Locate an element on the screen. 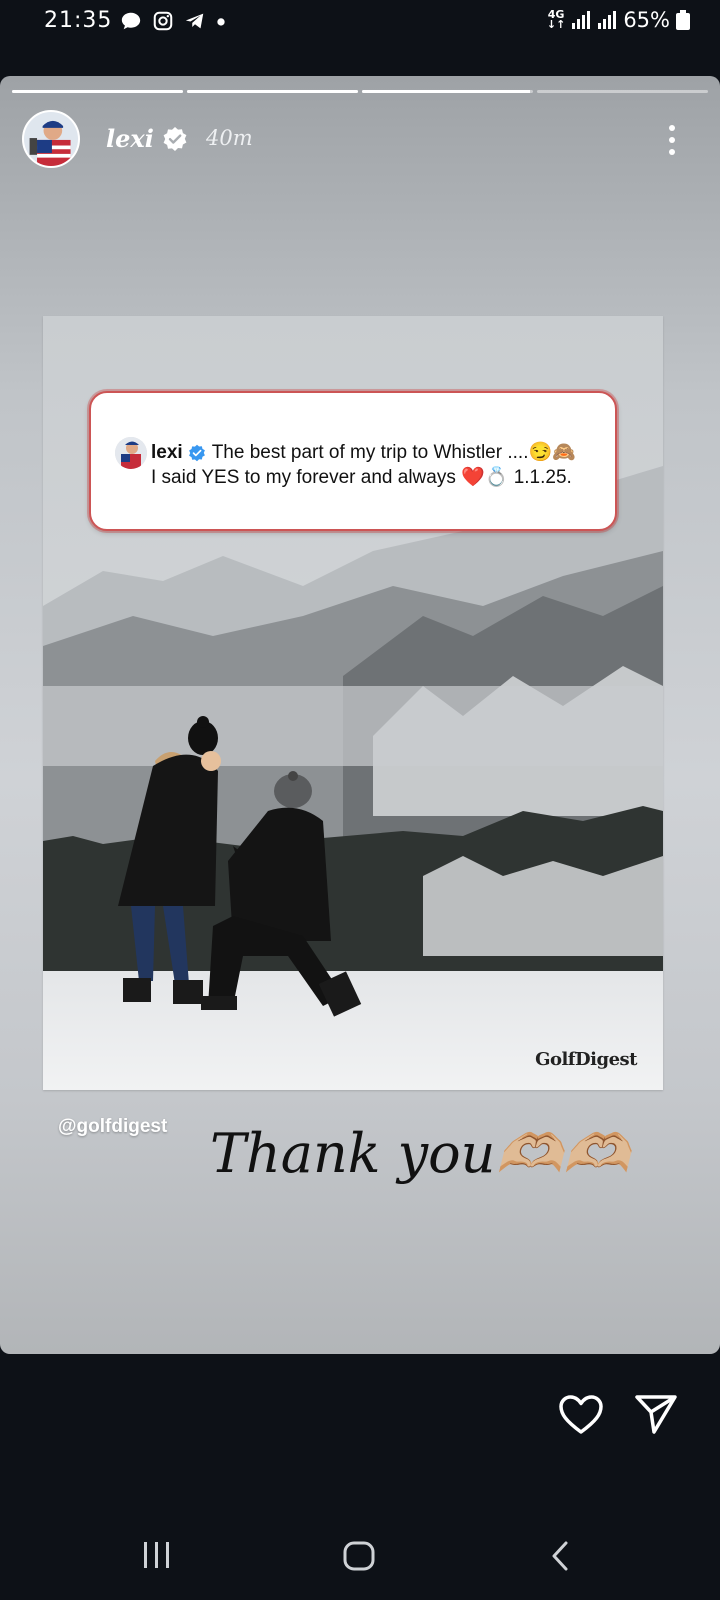 Image resolution: width=720 pixels, height=1600 pixels. dot-icon is located at coordinates (221, 22).